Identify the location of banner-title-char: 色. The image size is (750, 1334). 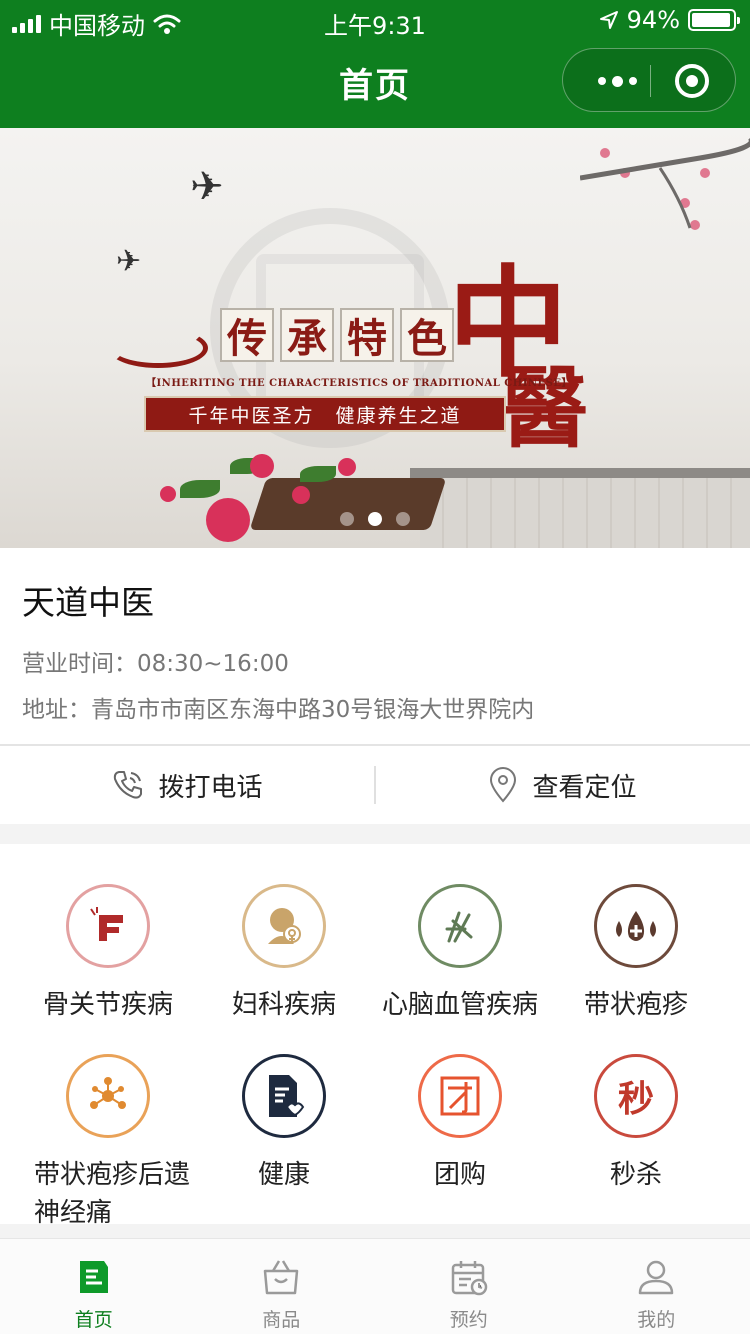
(427, 335).